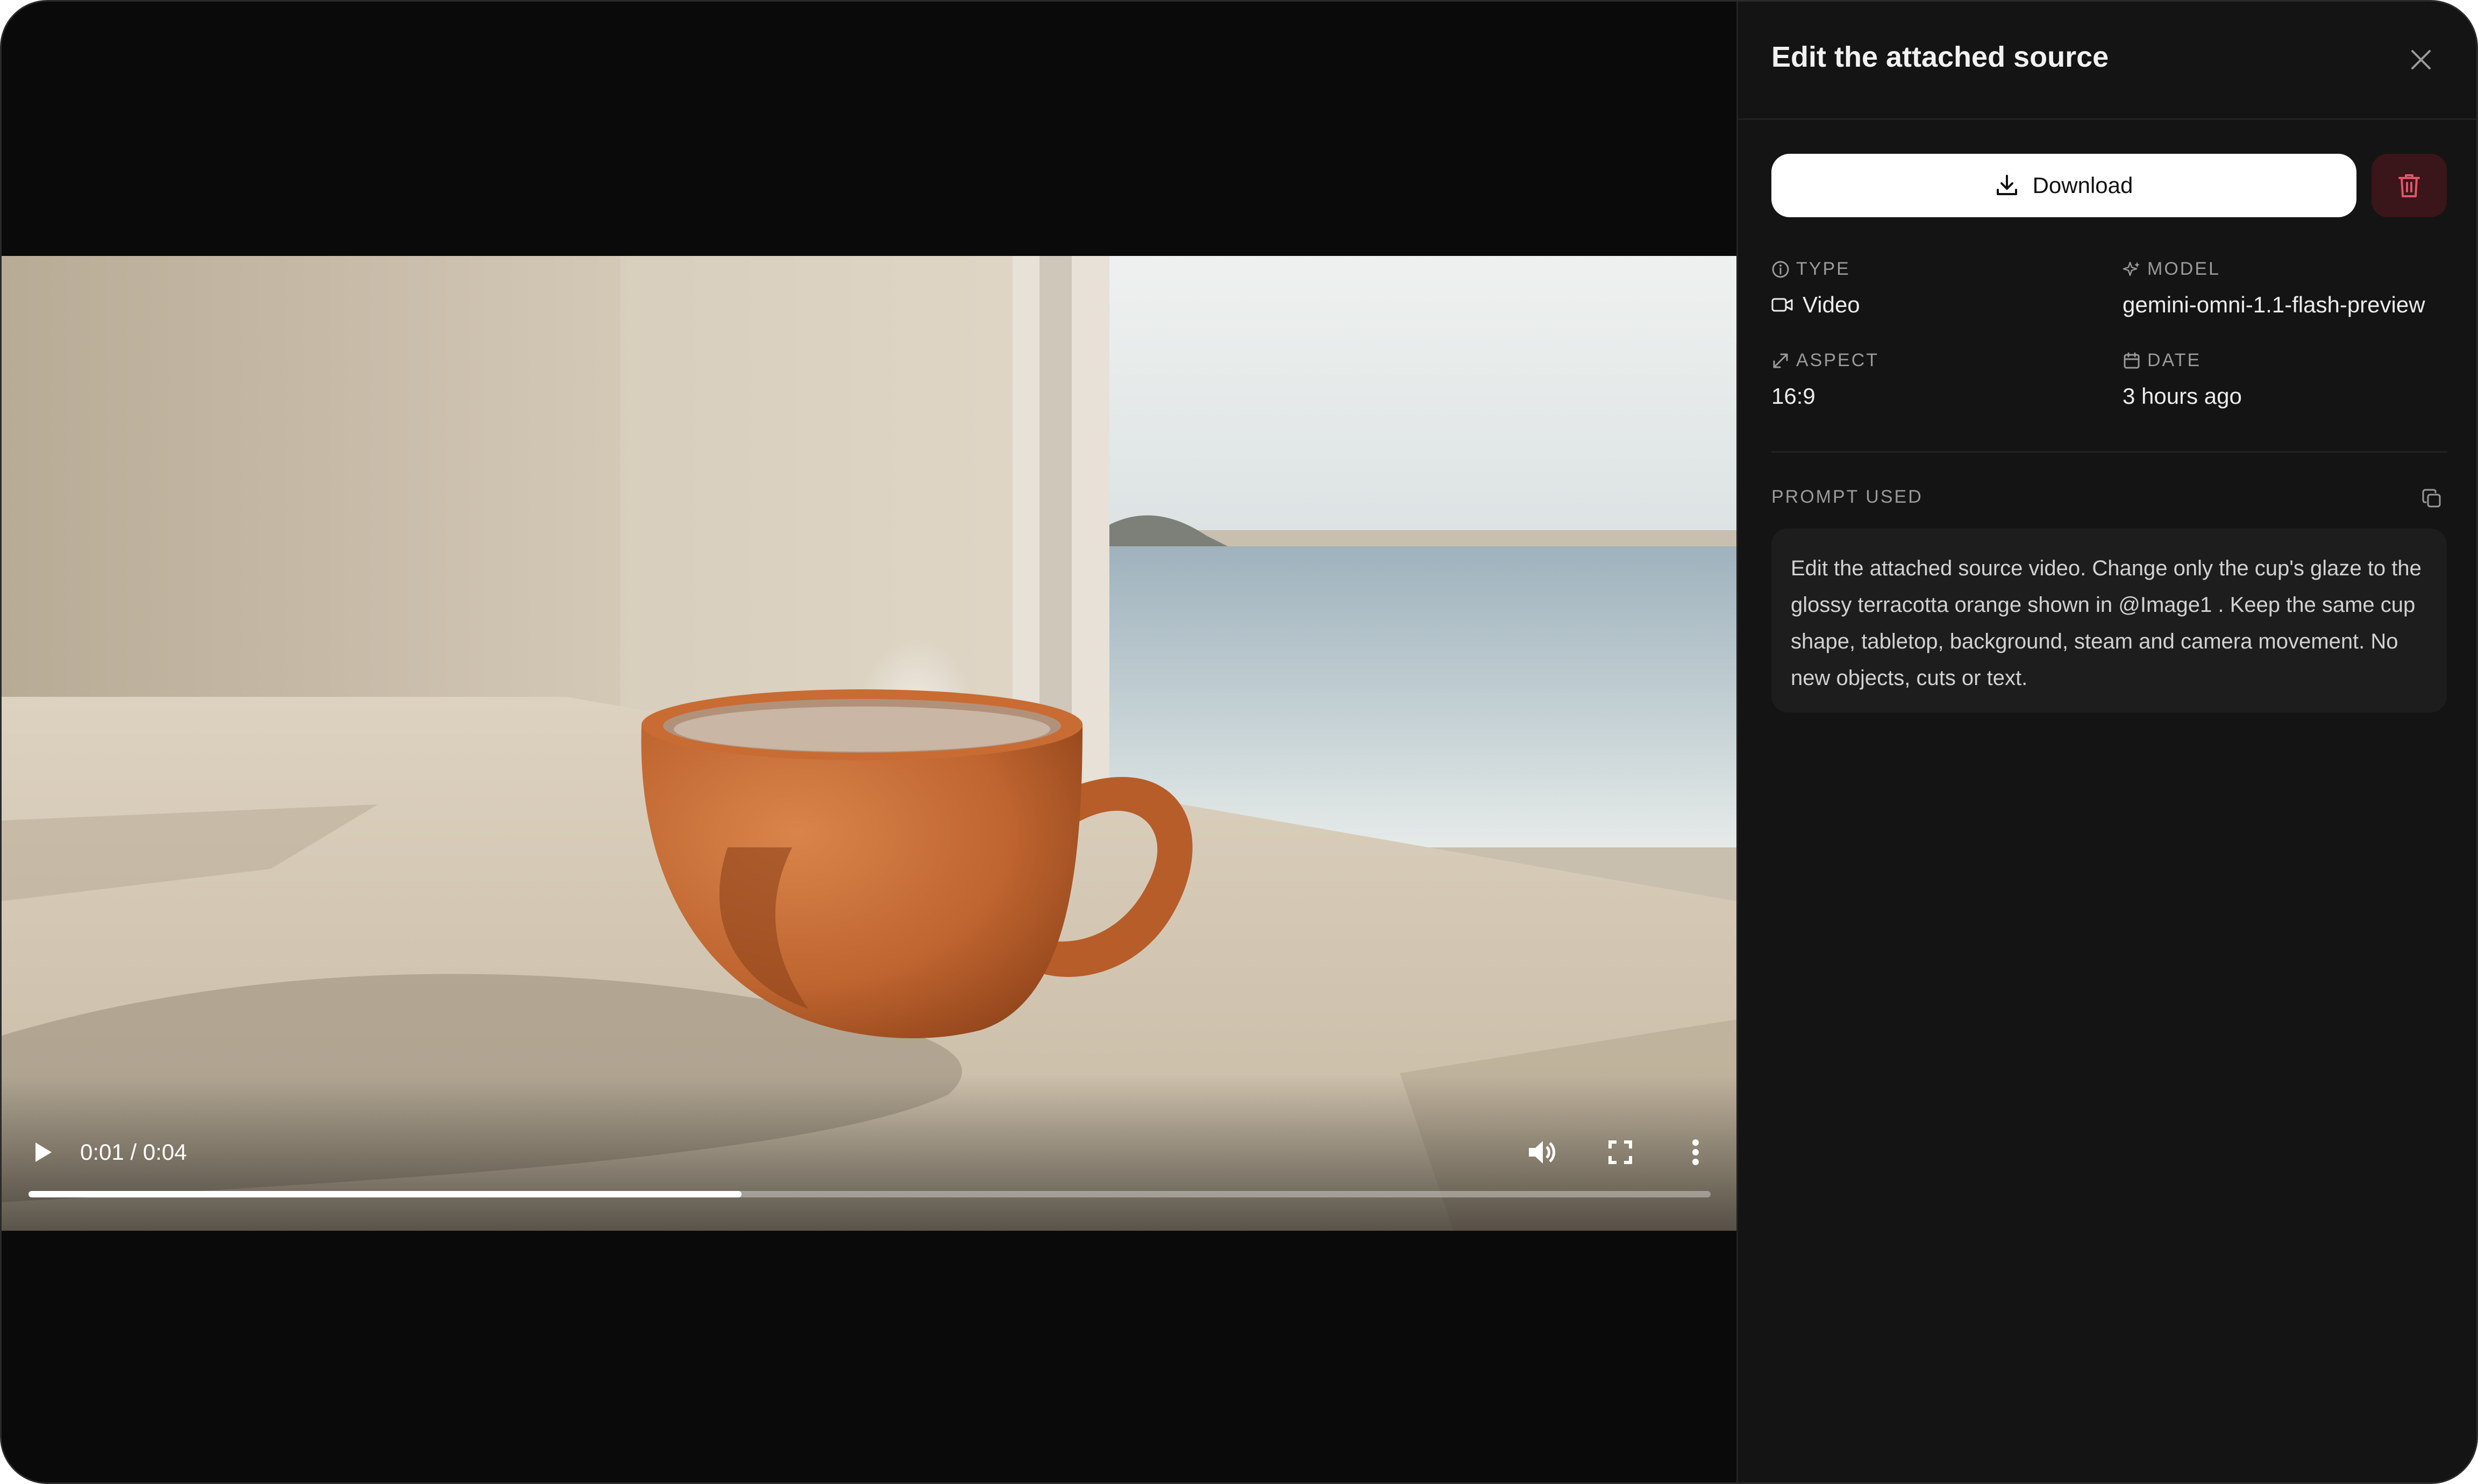 The image size is (2478, 1484). I want to click on play-button, so click(43, 1152).